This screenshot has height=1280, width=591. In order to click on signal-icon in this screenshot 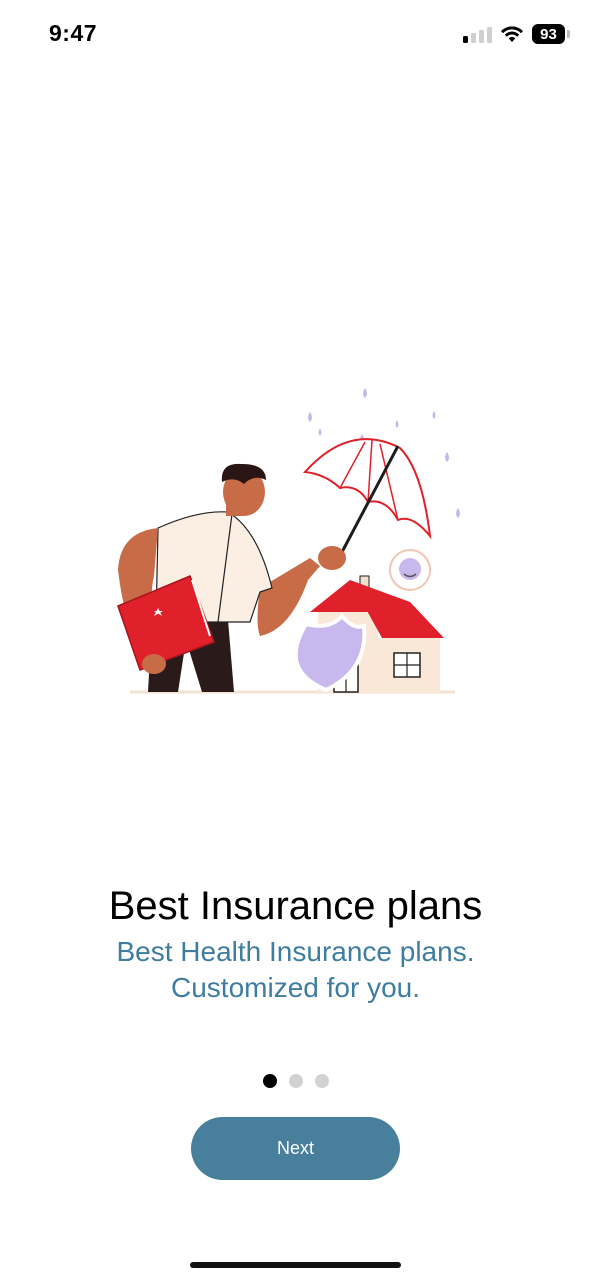, I will do `click(477, 34)`.